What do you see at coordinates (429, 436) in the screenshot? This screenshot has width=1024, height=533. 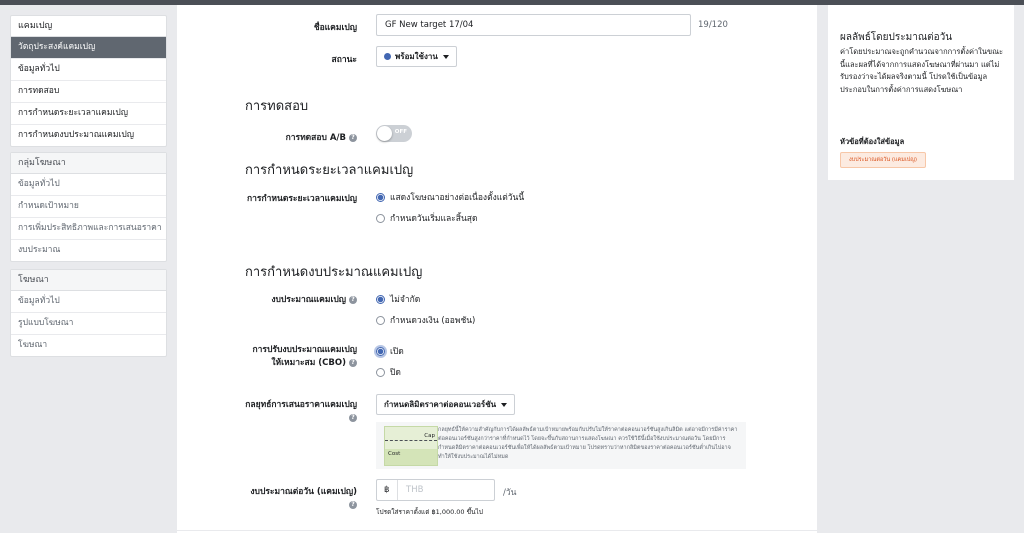 I see `cap-label: Cap` at bounding box center [429, 436].